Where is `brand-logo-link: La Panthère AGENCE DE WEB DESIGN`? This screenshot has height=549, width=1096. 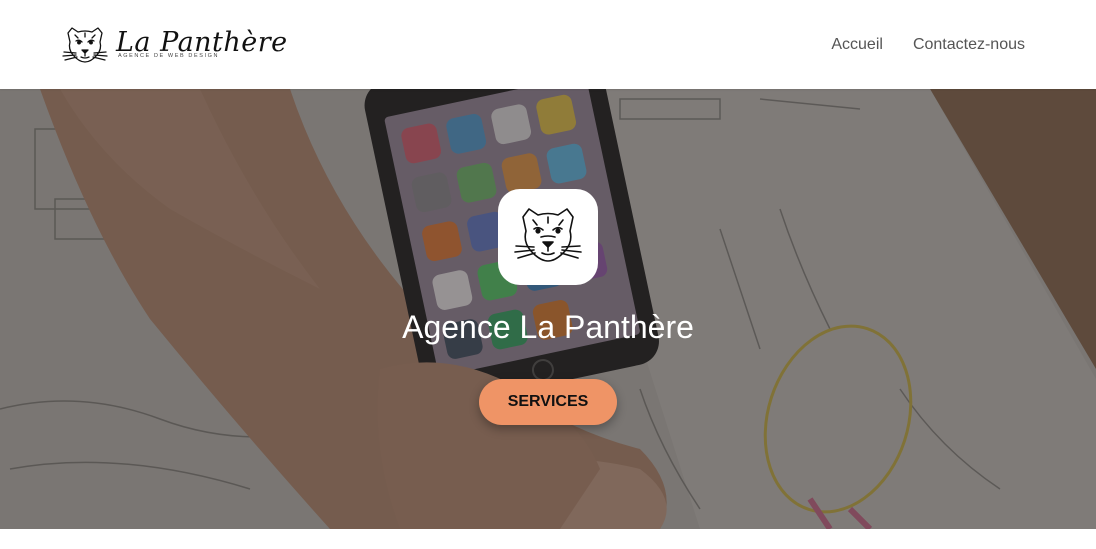 brand-logo-link: La Panthère AGENCE DE WEB DESIGN is located at coordinates (175, 45).